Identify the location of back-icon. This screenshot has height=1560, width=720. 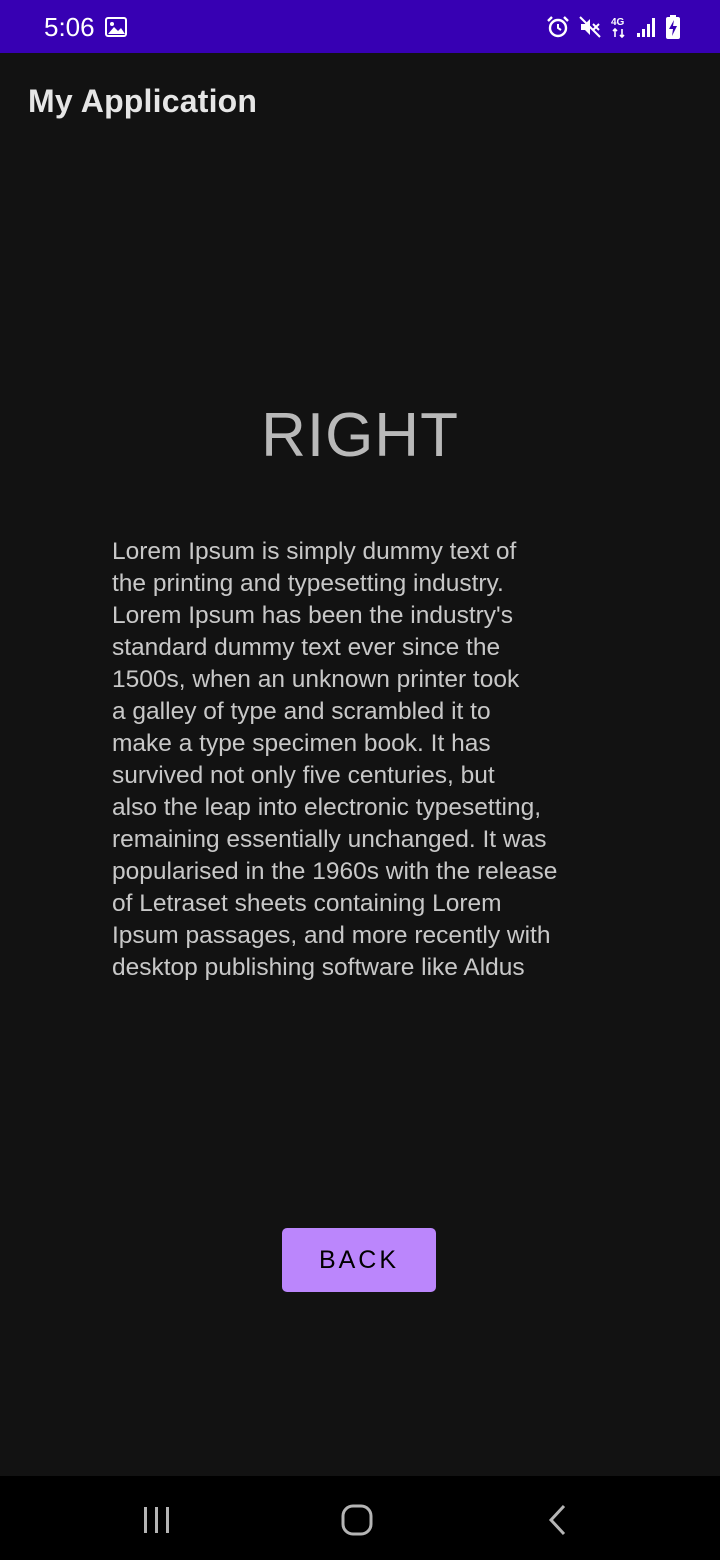
(558, 1522).